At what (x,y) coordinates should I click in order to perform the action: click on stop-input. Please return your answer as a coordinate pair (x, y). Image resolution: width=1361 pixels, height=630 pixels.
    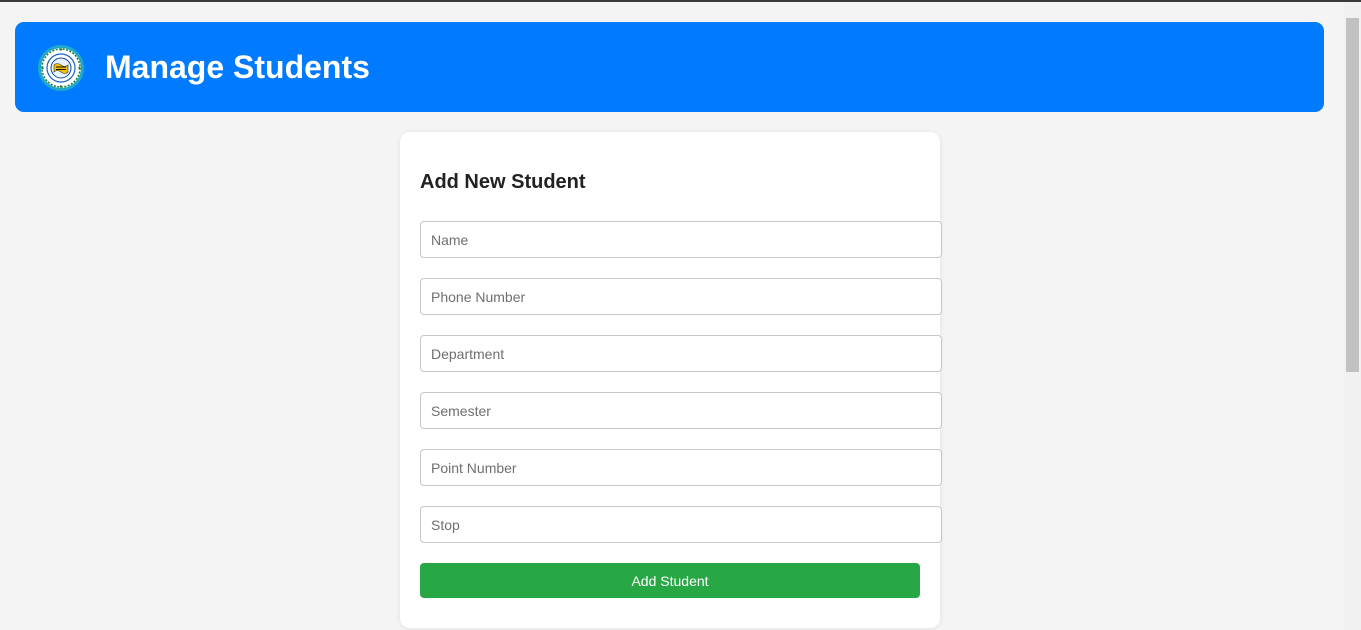
    Looking at the image, I should click on (681, 524).